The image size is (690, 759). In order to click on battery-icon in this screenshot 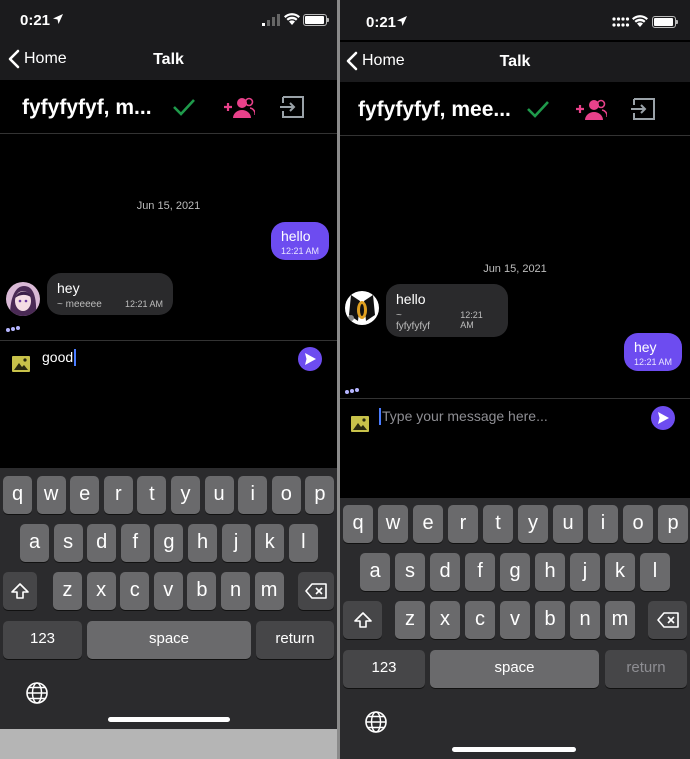, I will do `click(315, 20)`.